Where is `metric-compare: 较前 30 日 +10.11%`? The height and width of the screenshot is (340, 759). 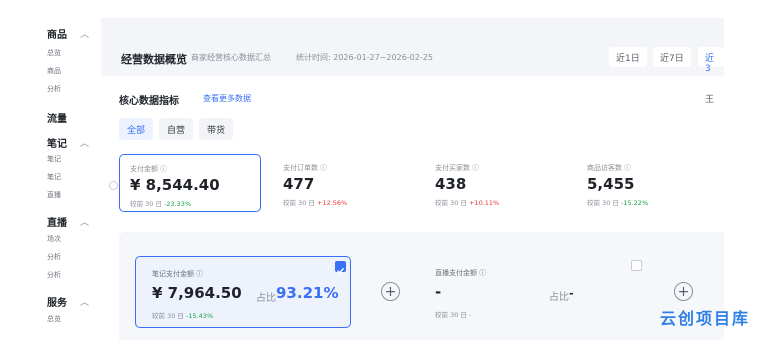 metric-compare: 较前 30 日 +10.11% is located at coordinates (467, 203).